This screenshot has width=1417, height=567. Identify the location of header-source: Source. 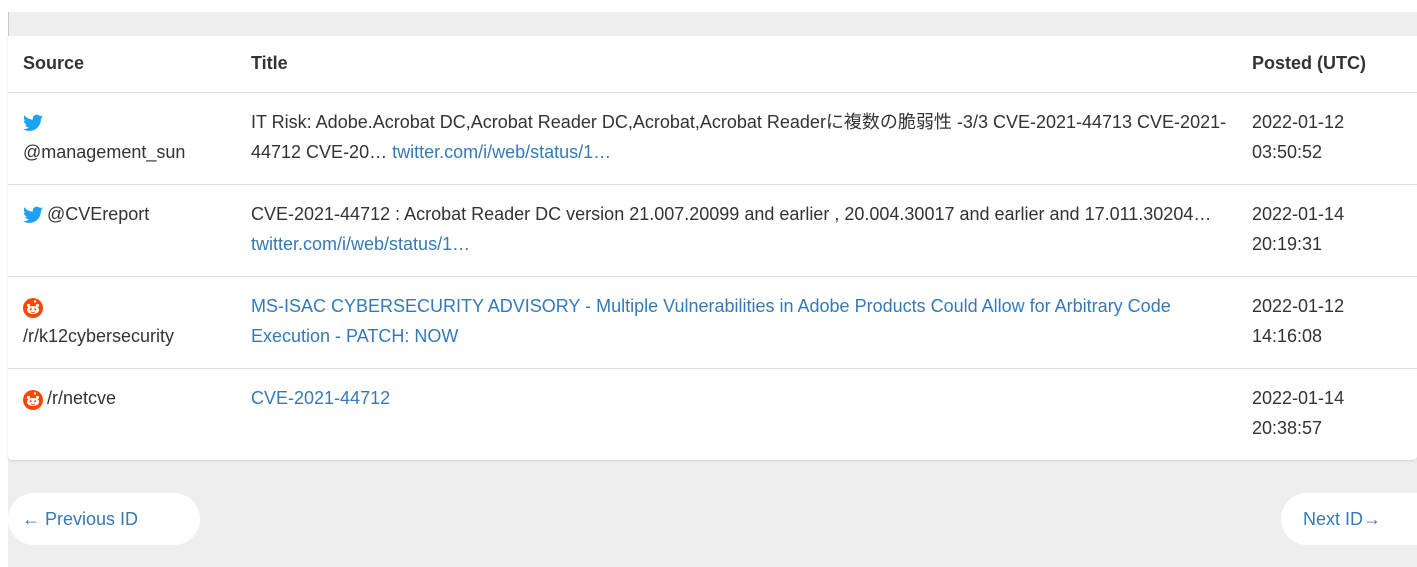
(54, 63).